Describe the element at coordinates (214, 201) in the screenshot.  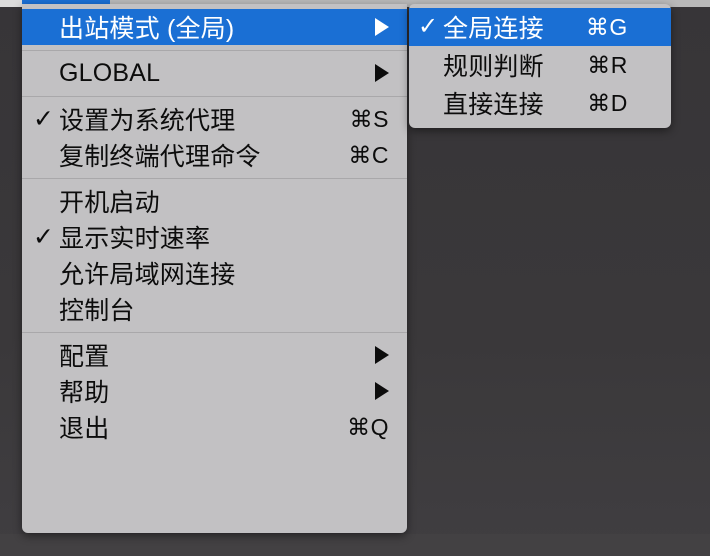
I see `menu-item-开机启动: ✓开机启动` at that location.